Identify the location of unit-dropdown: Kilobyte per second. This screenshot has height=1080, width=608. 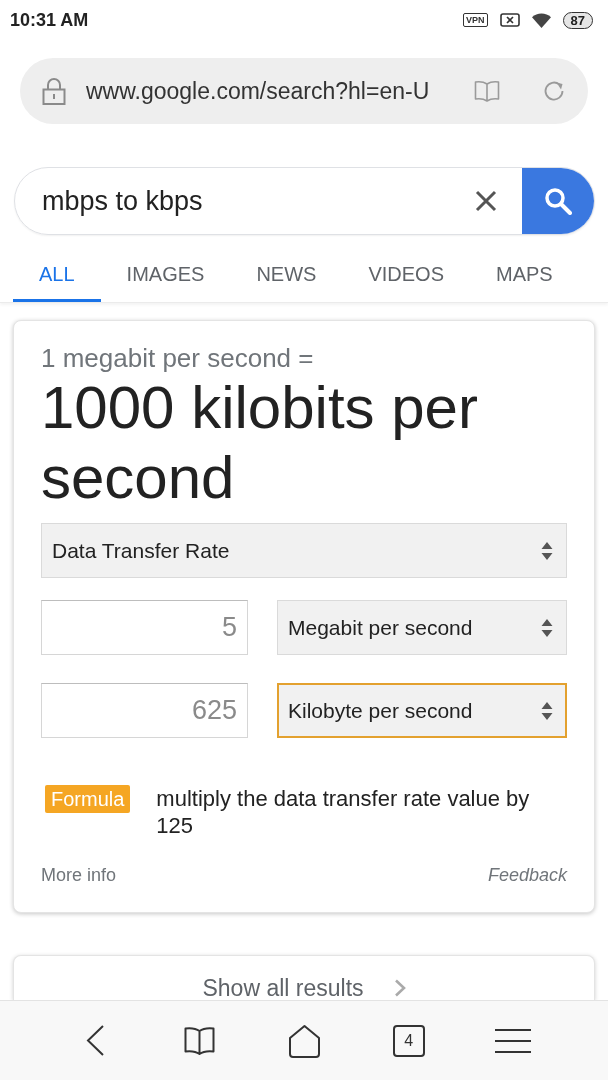
(422, 710).